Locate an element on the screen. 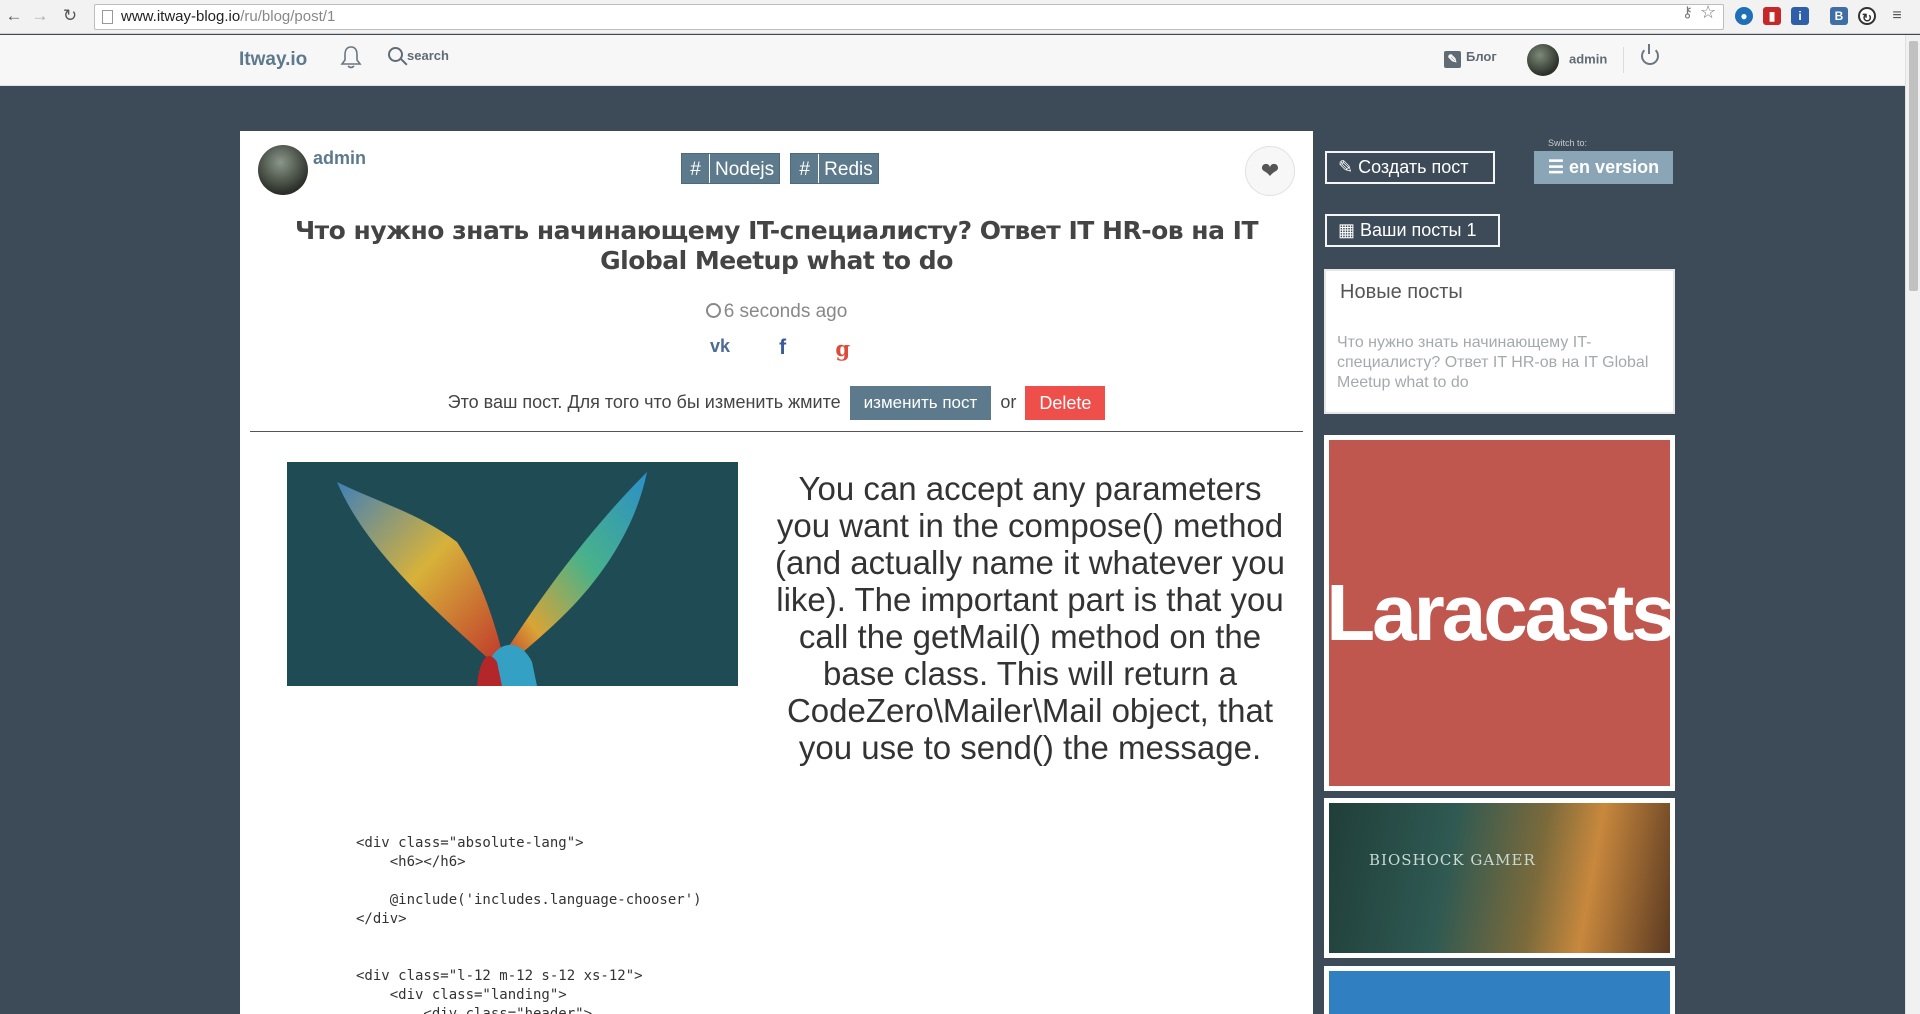  my-posts-button: ▦ Ваши посты 1 is located at coordinates (1412, 230).